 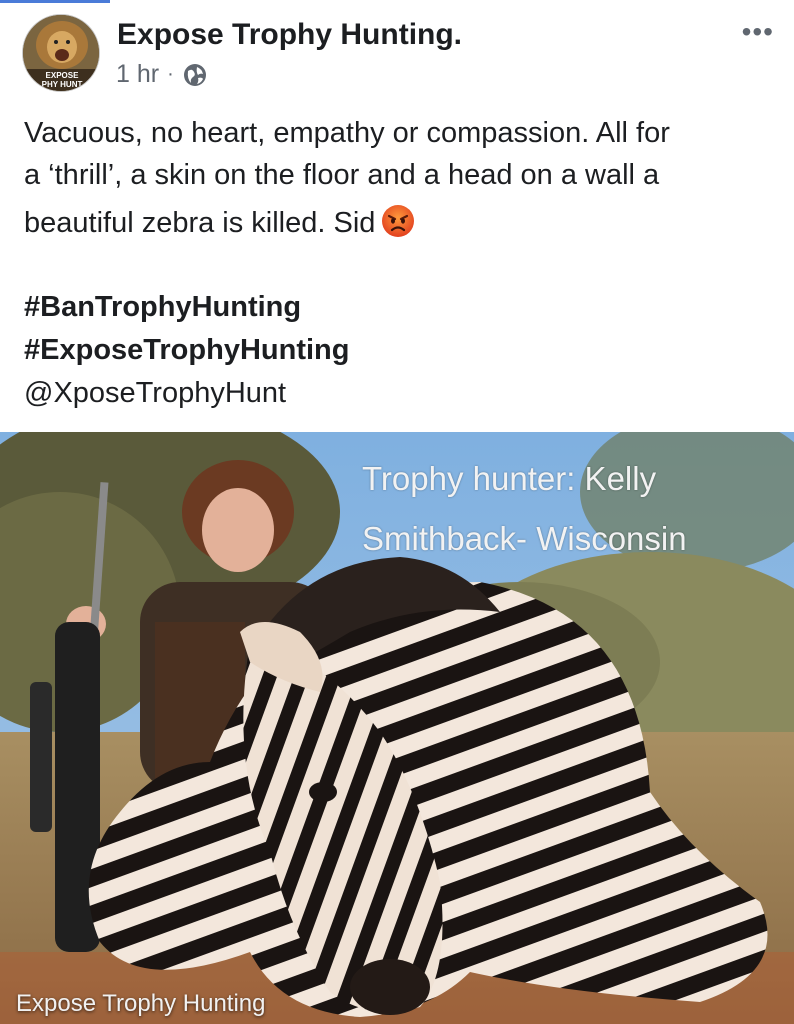 I want to click on page-avatar: EXPOSE PHY HUNT, so click(x=61, y=53).